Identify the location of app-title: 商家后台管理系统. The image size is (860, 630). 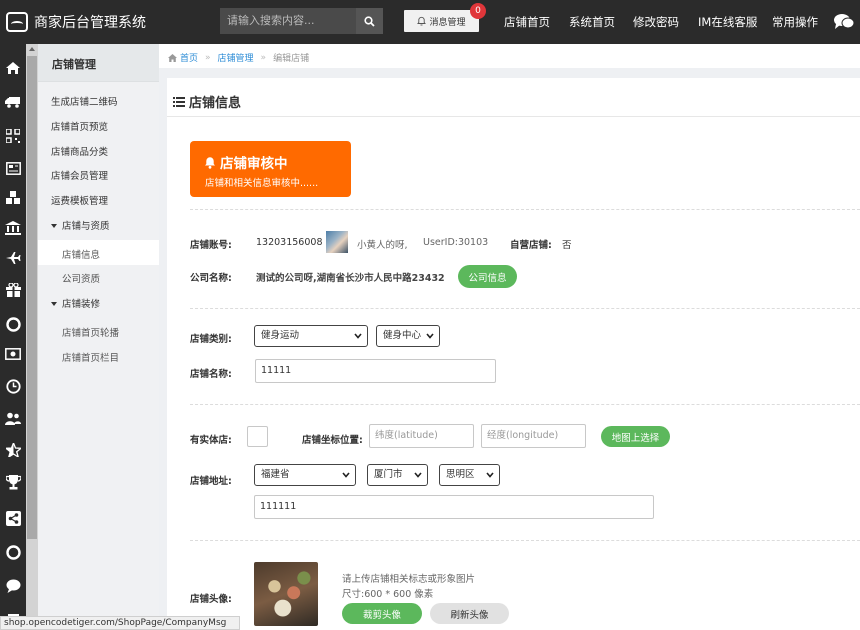
(90, 23).